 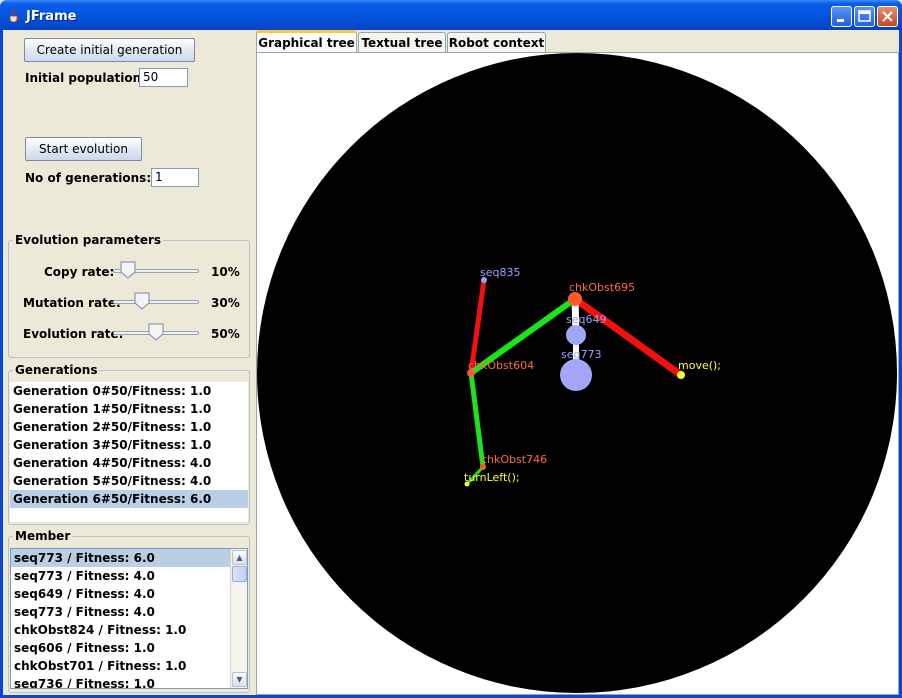 What do you see at coordinates (120, 666) in the screenshot?
I see `member-list-item: chkObst701 / Fitness: 1.0` at bounding box center [120, 666].